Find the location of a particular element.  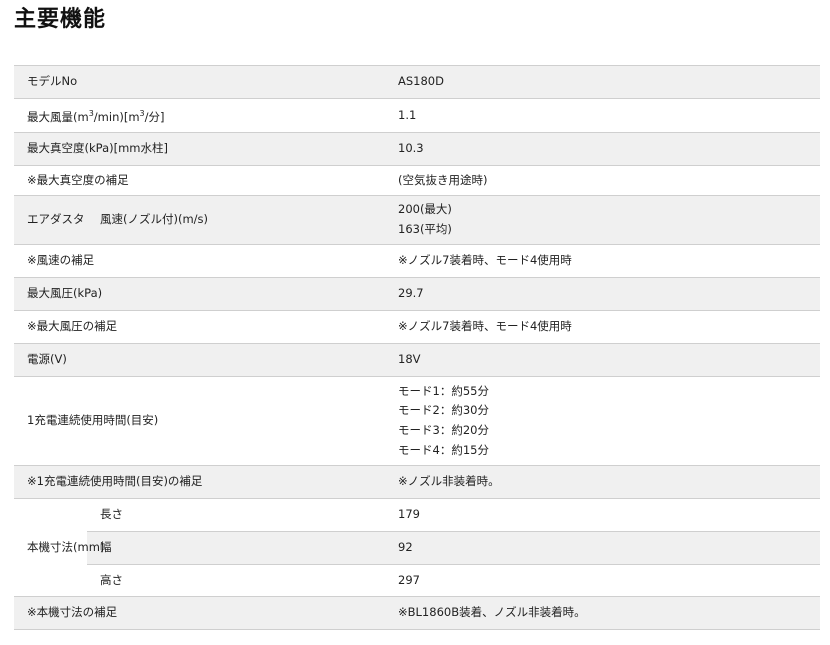

value-line: モード4：約15分 is located at coordinates (443, 449).